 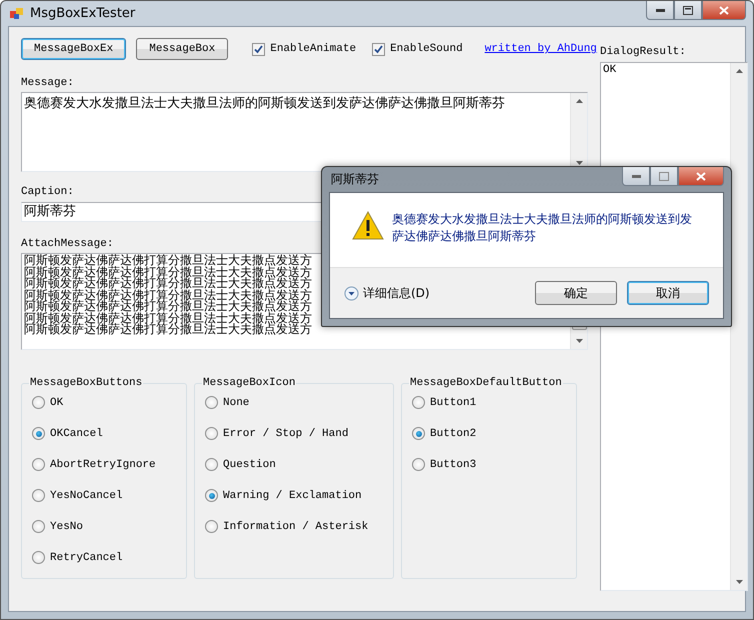 I want to click on radio-label: Error / Stop / Hand, so click(x=285, y=434).